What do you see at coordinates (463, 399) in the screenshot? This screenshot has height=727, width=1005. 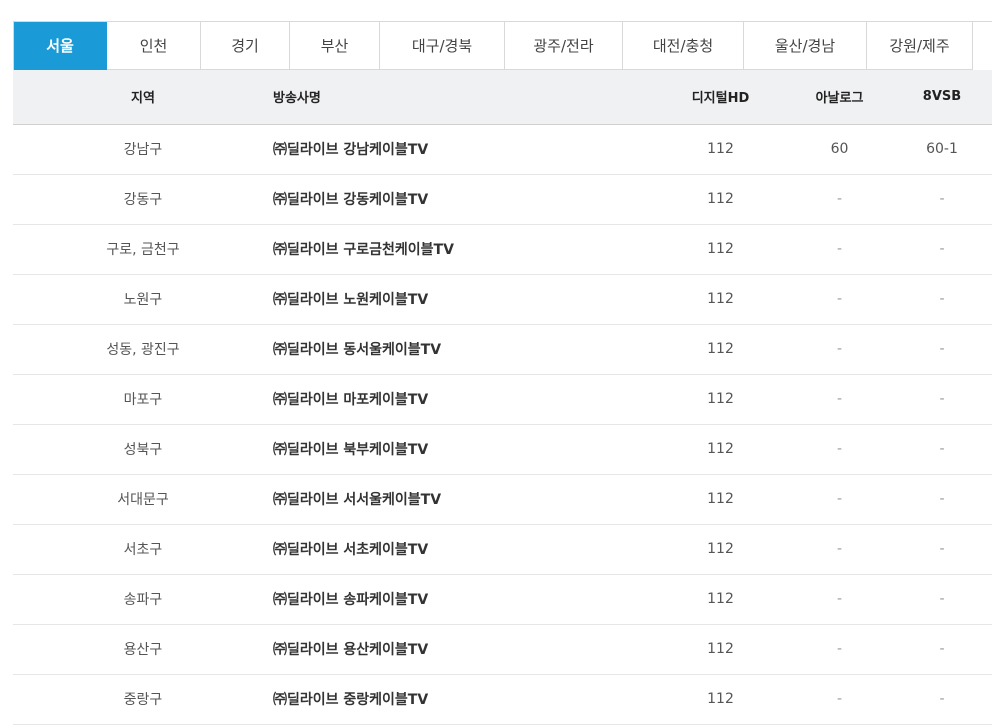 I see `cell-broadcaster: ㈜딜라이브 마포케이블TV` at bounding box center [463, 399].